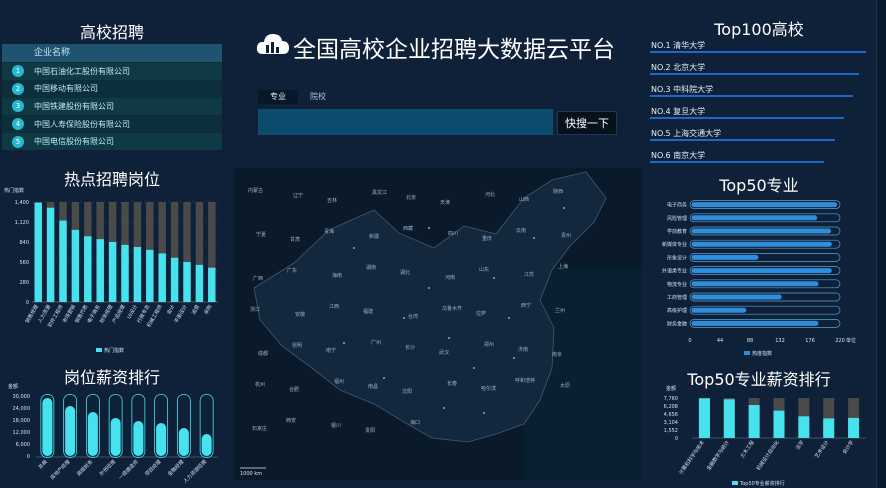  I want to click on school-rank: NO.1, so click(661, 45).